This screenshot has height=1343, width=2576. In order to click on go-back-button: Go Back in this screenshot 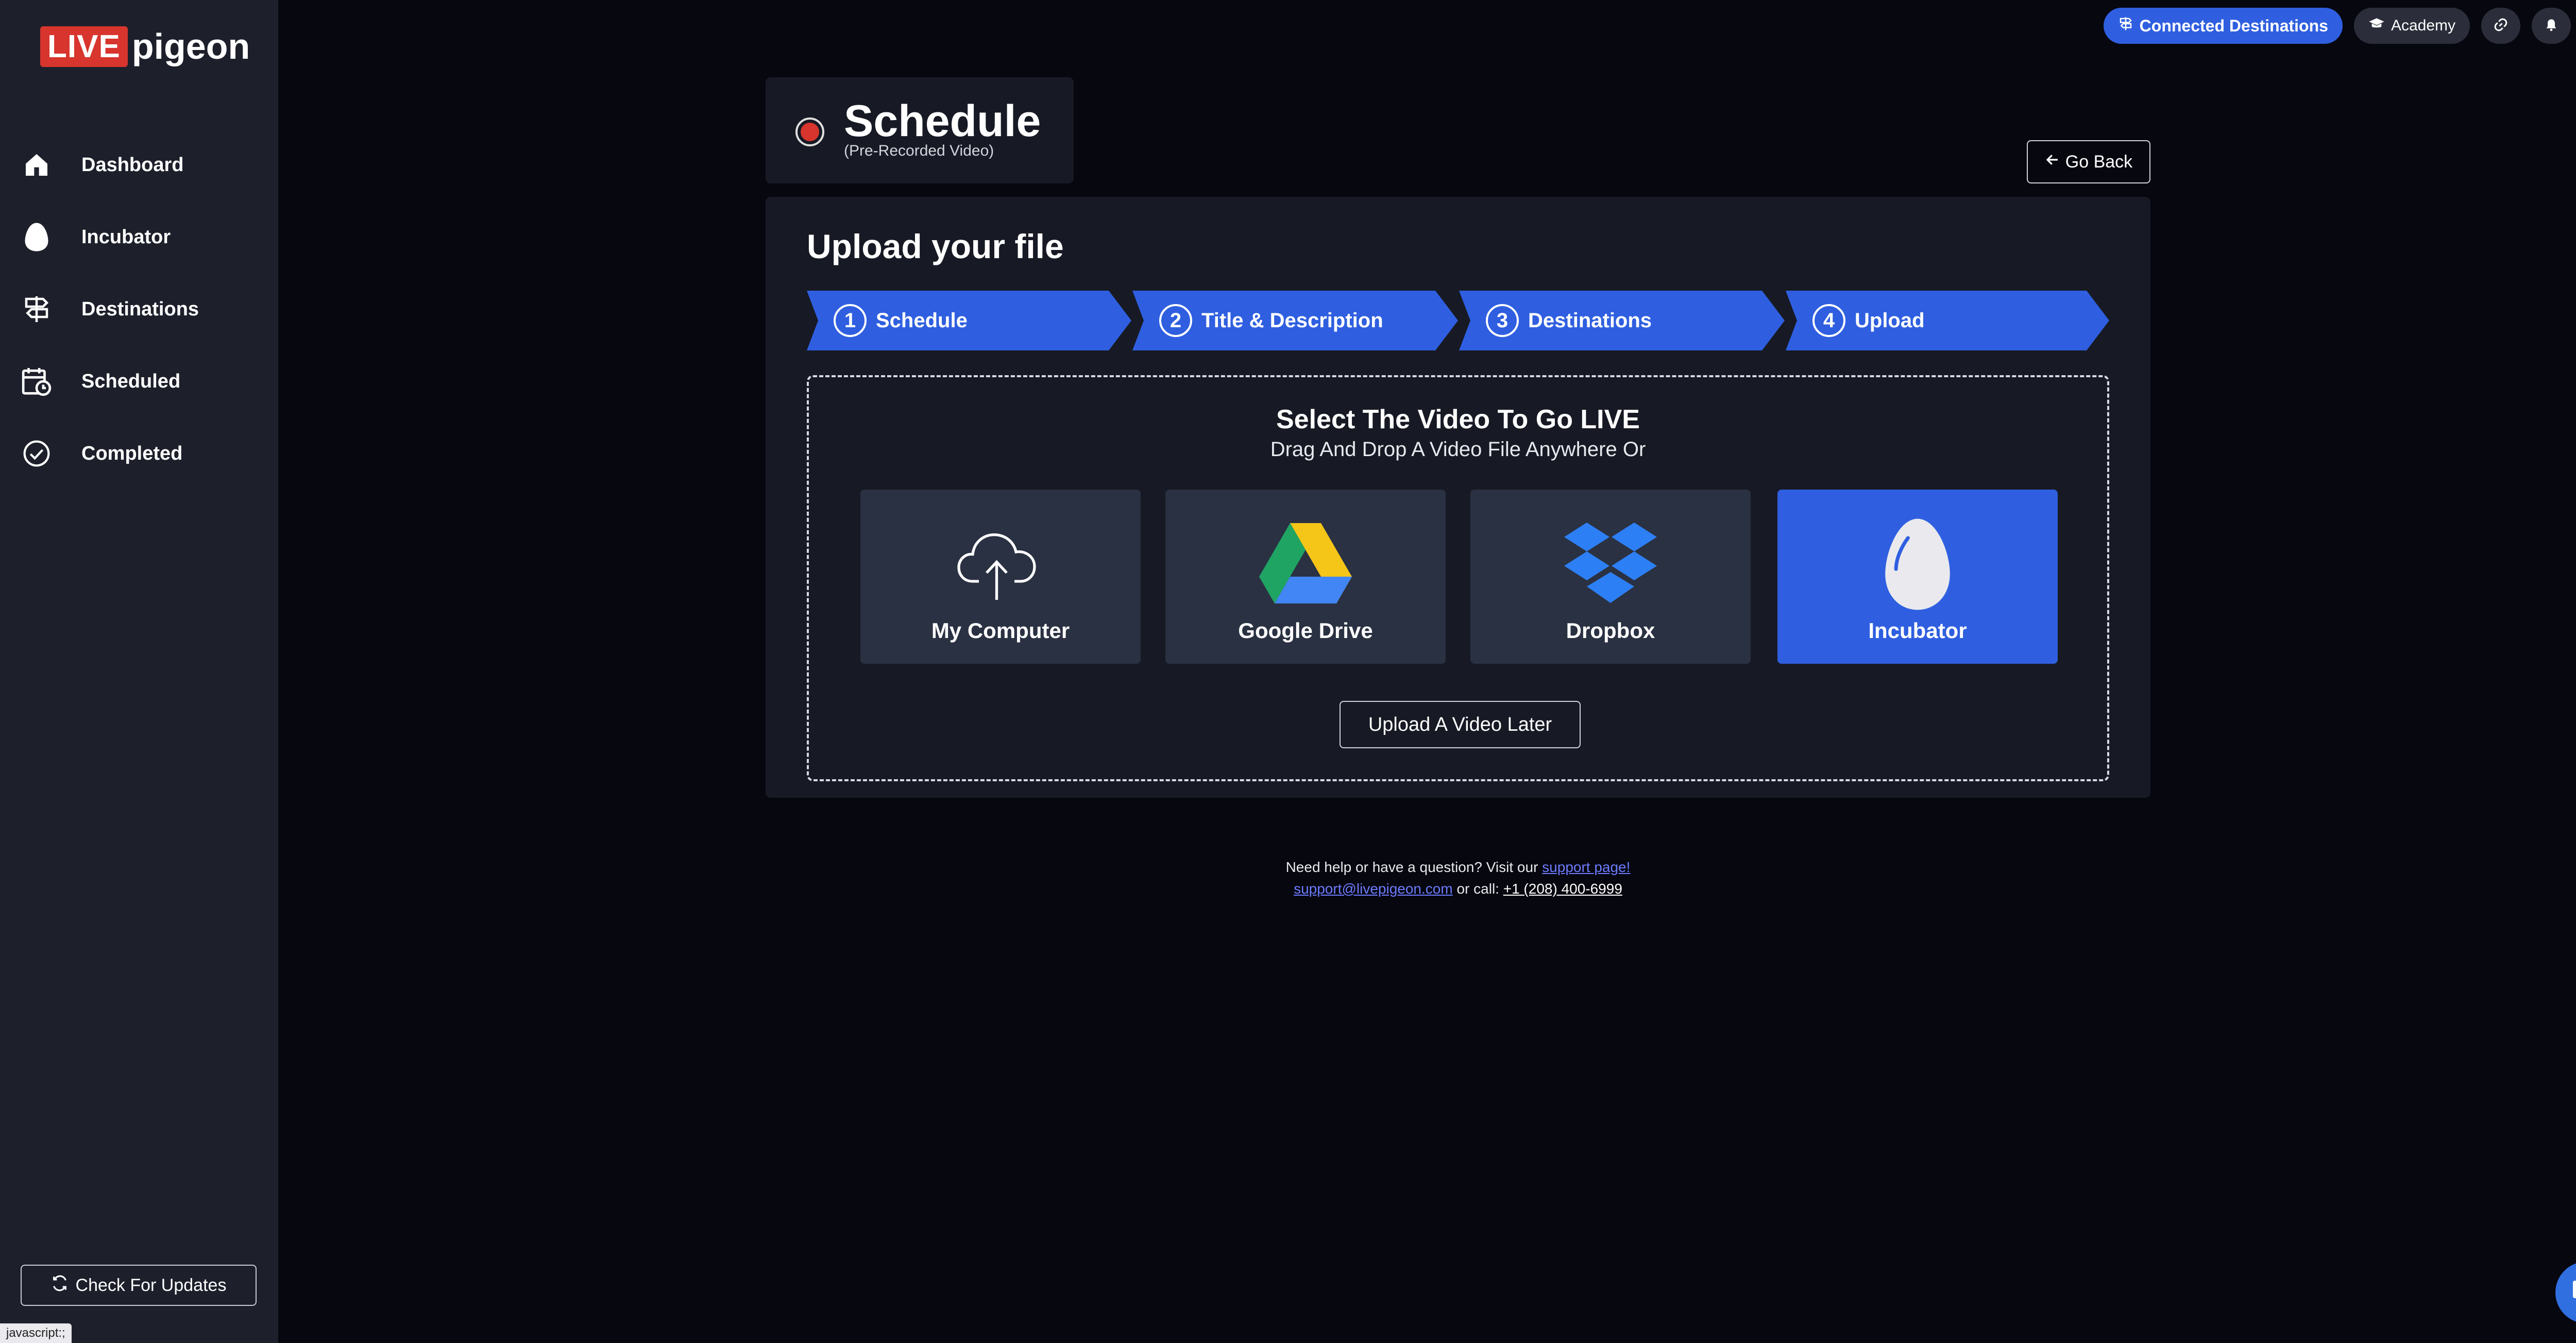, I will do `click(2088, 161)`.